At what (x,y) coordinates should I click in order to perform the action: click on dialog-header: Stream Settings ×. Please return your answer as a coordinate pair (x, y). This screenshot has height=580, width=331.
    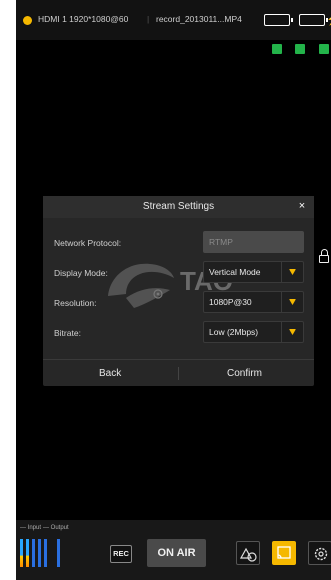
    Looking at the image, I should click on (178, 207).